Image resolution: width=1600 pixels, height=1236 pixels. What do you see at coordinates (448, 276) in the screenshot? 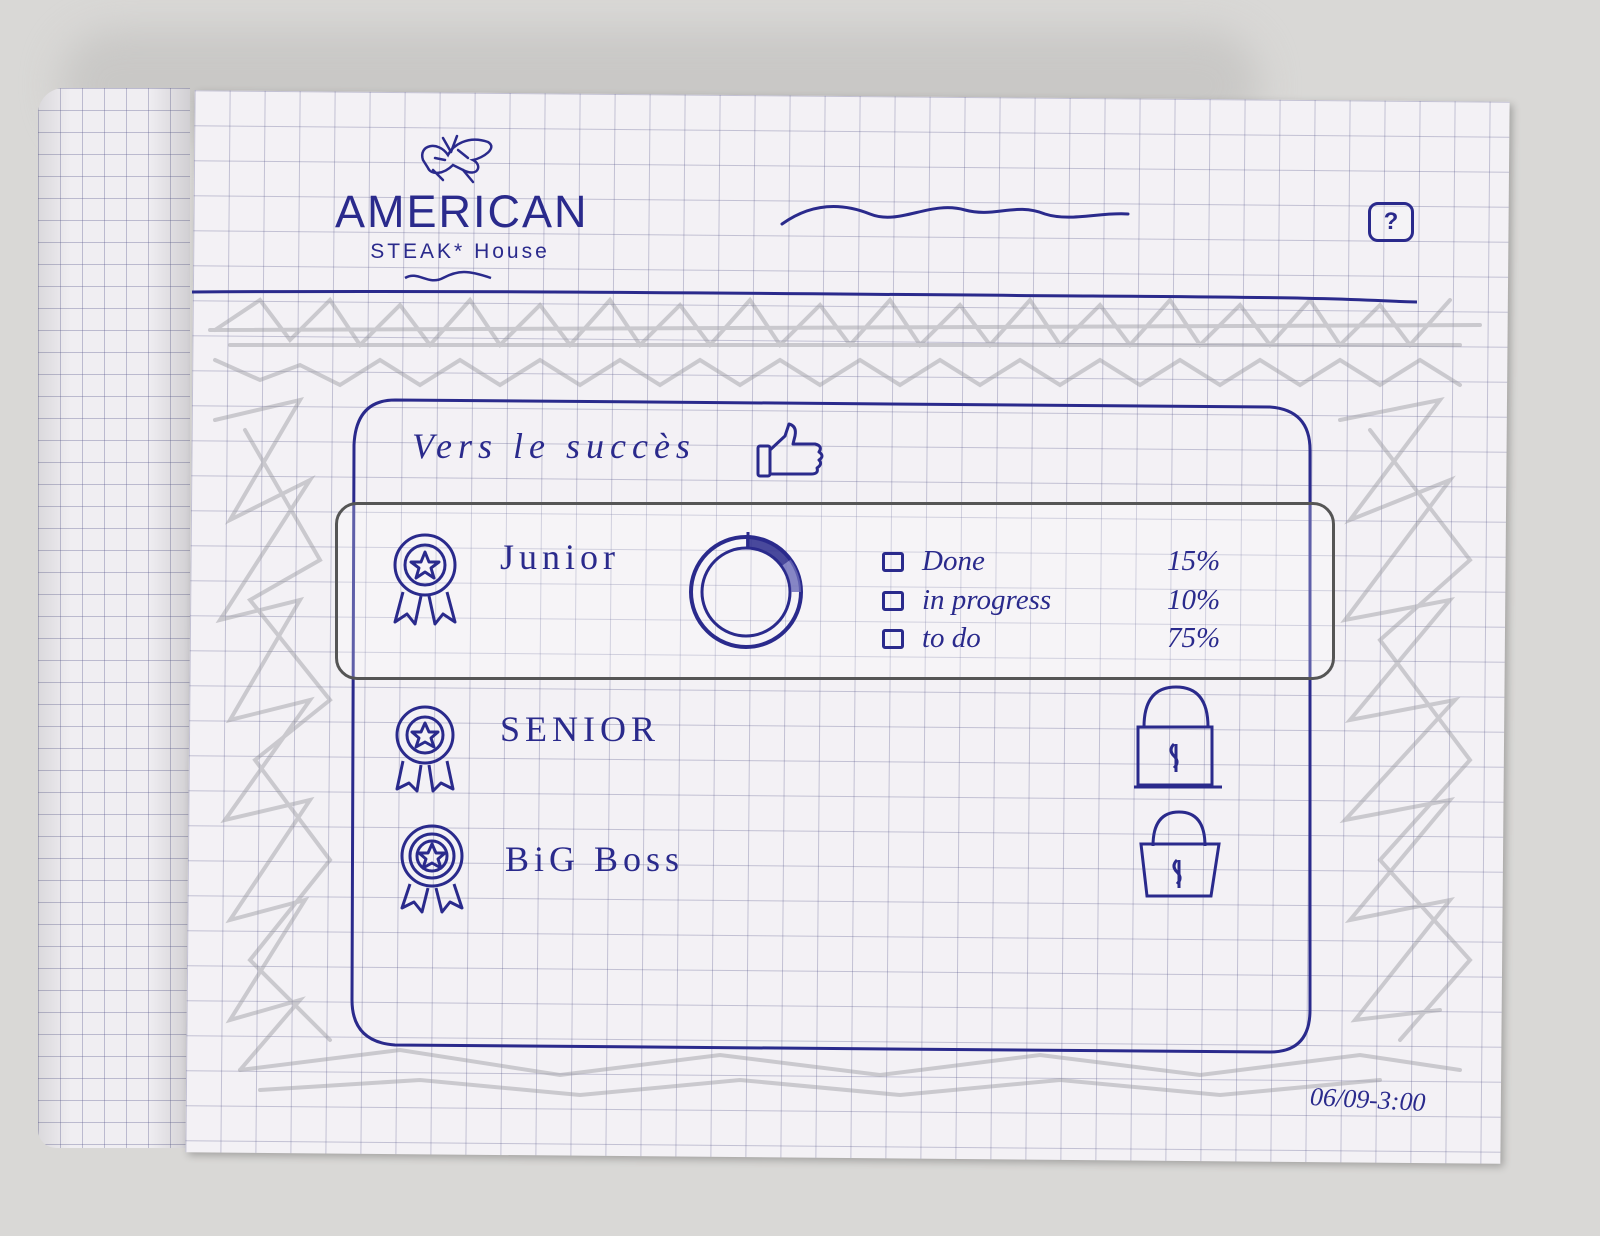
I see `logo-underline` at bounding box center [448, 276].